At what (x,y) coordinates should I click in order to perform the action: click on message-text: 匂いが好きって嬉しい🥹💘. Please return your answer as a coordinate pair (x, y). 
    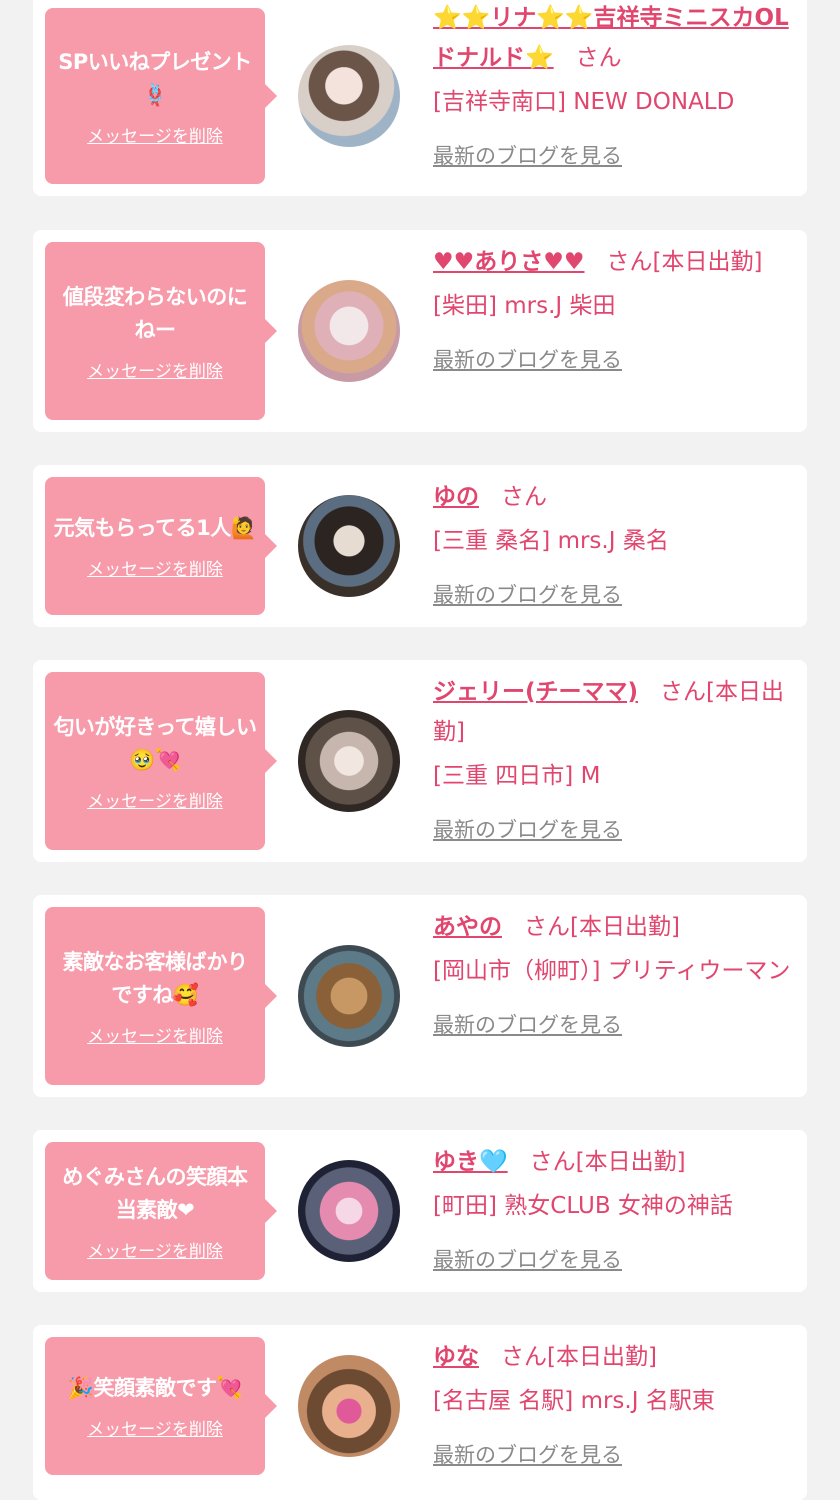
    Looking at the image, I should click on (155, 743).